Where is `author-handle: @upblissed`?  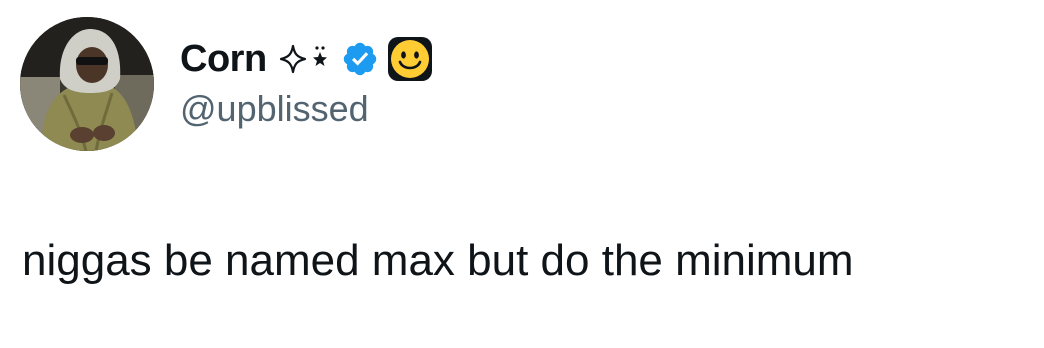 author-handle: @upblissed is located at coordinates (274, 109).